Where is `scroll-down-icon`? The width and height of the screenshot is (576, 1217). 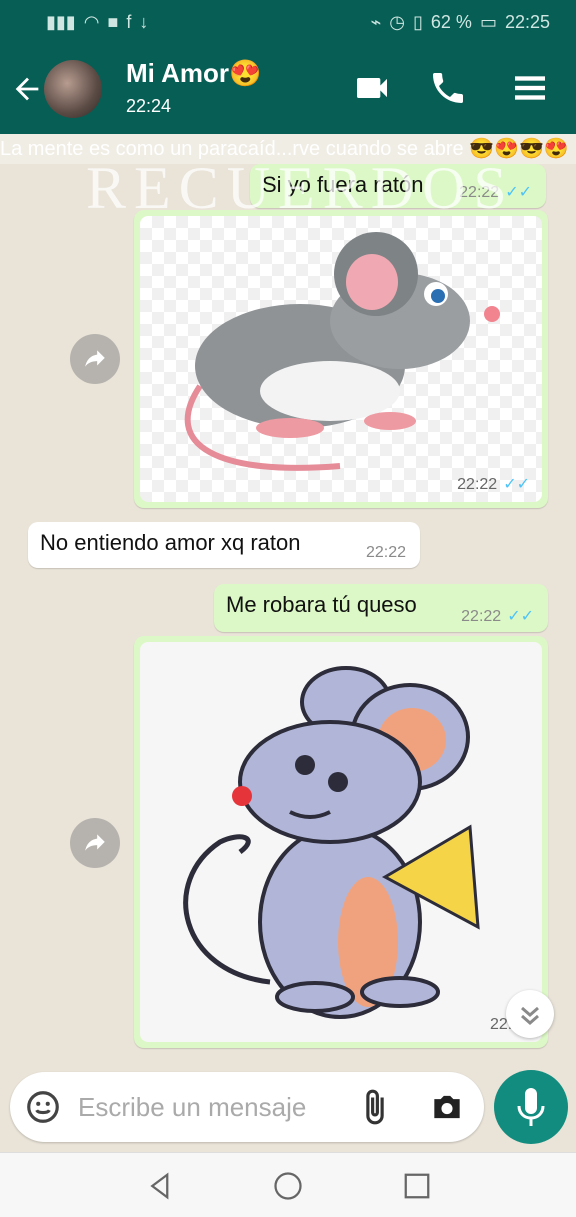
scroll-down-icon is located at coordinates (530, 1015).